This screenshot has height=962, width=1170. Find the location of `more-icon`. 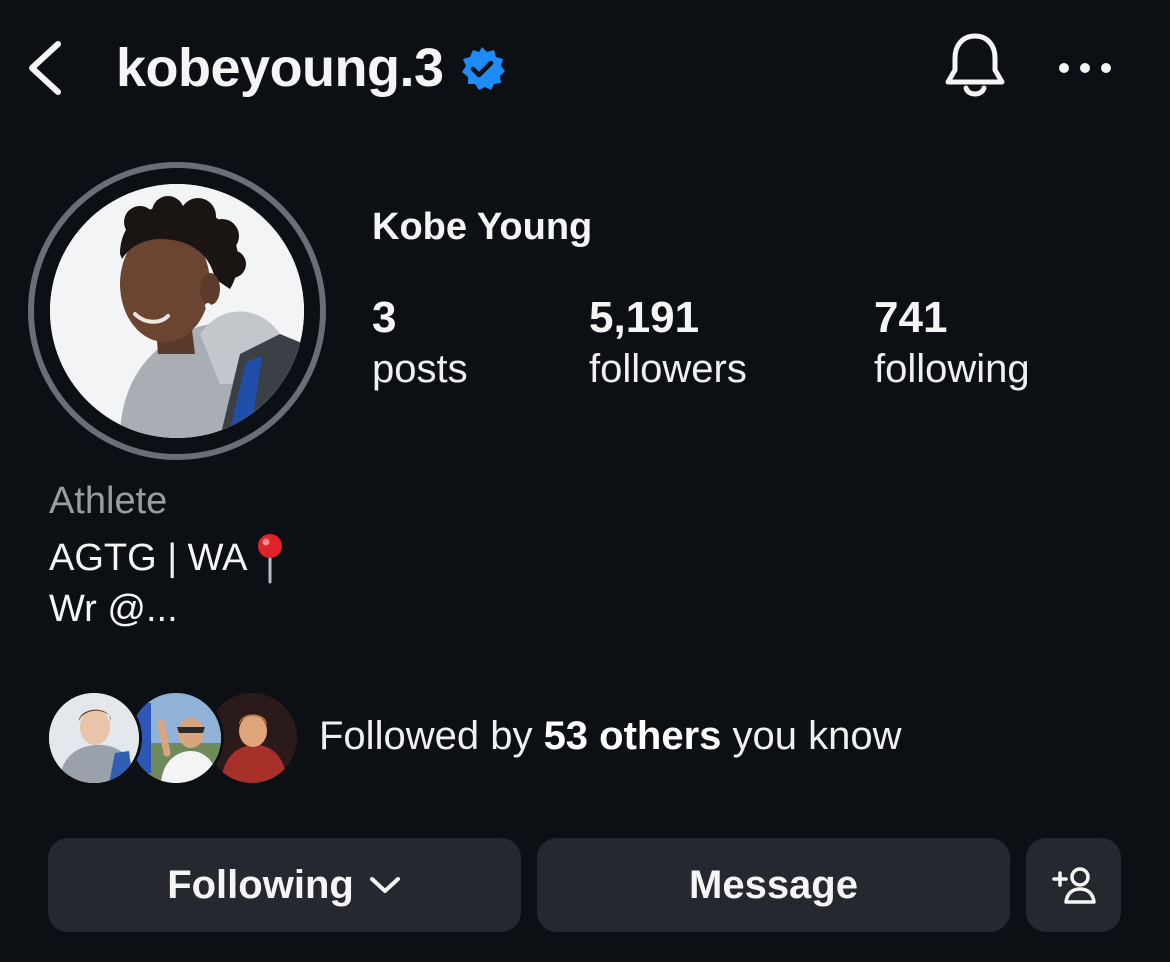

more-icon is located at coordinates (1085, 68).